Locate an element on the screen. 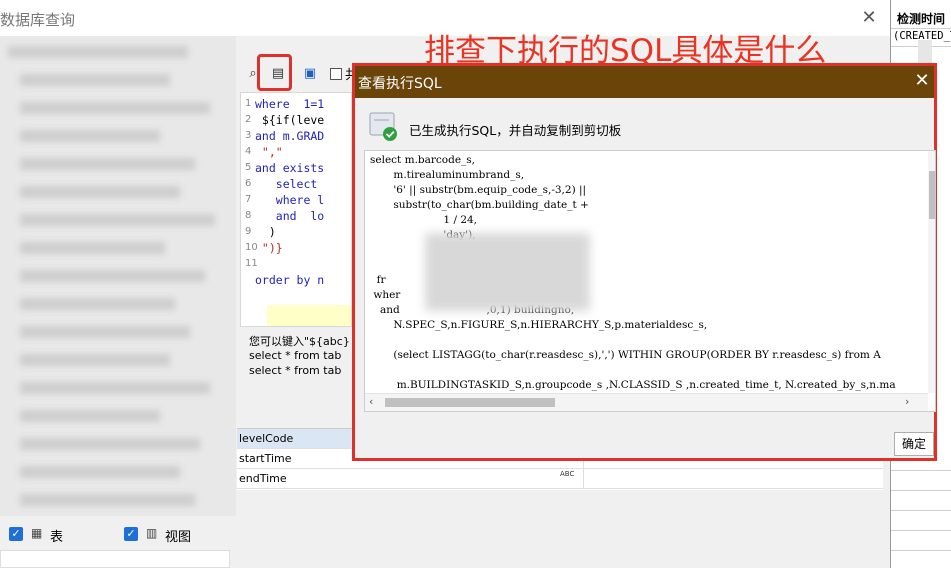 This screenshot has width=951, height=568. redacted-region is located at coordinates (507, 272).